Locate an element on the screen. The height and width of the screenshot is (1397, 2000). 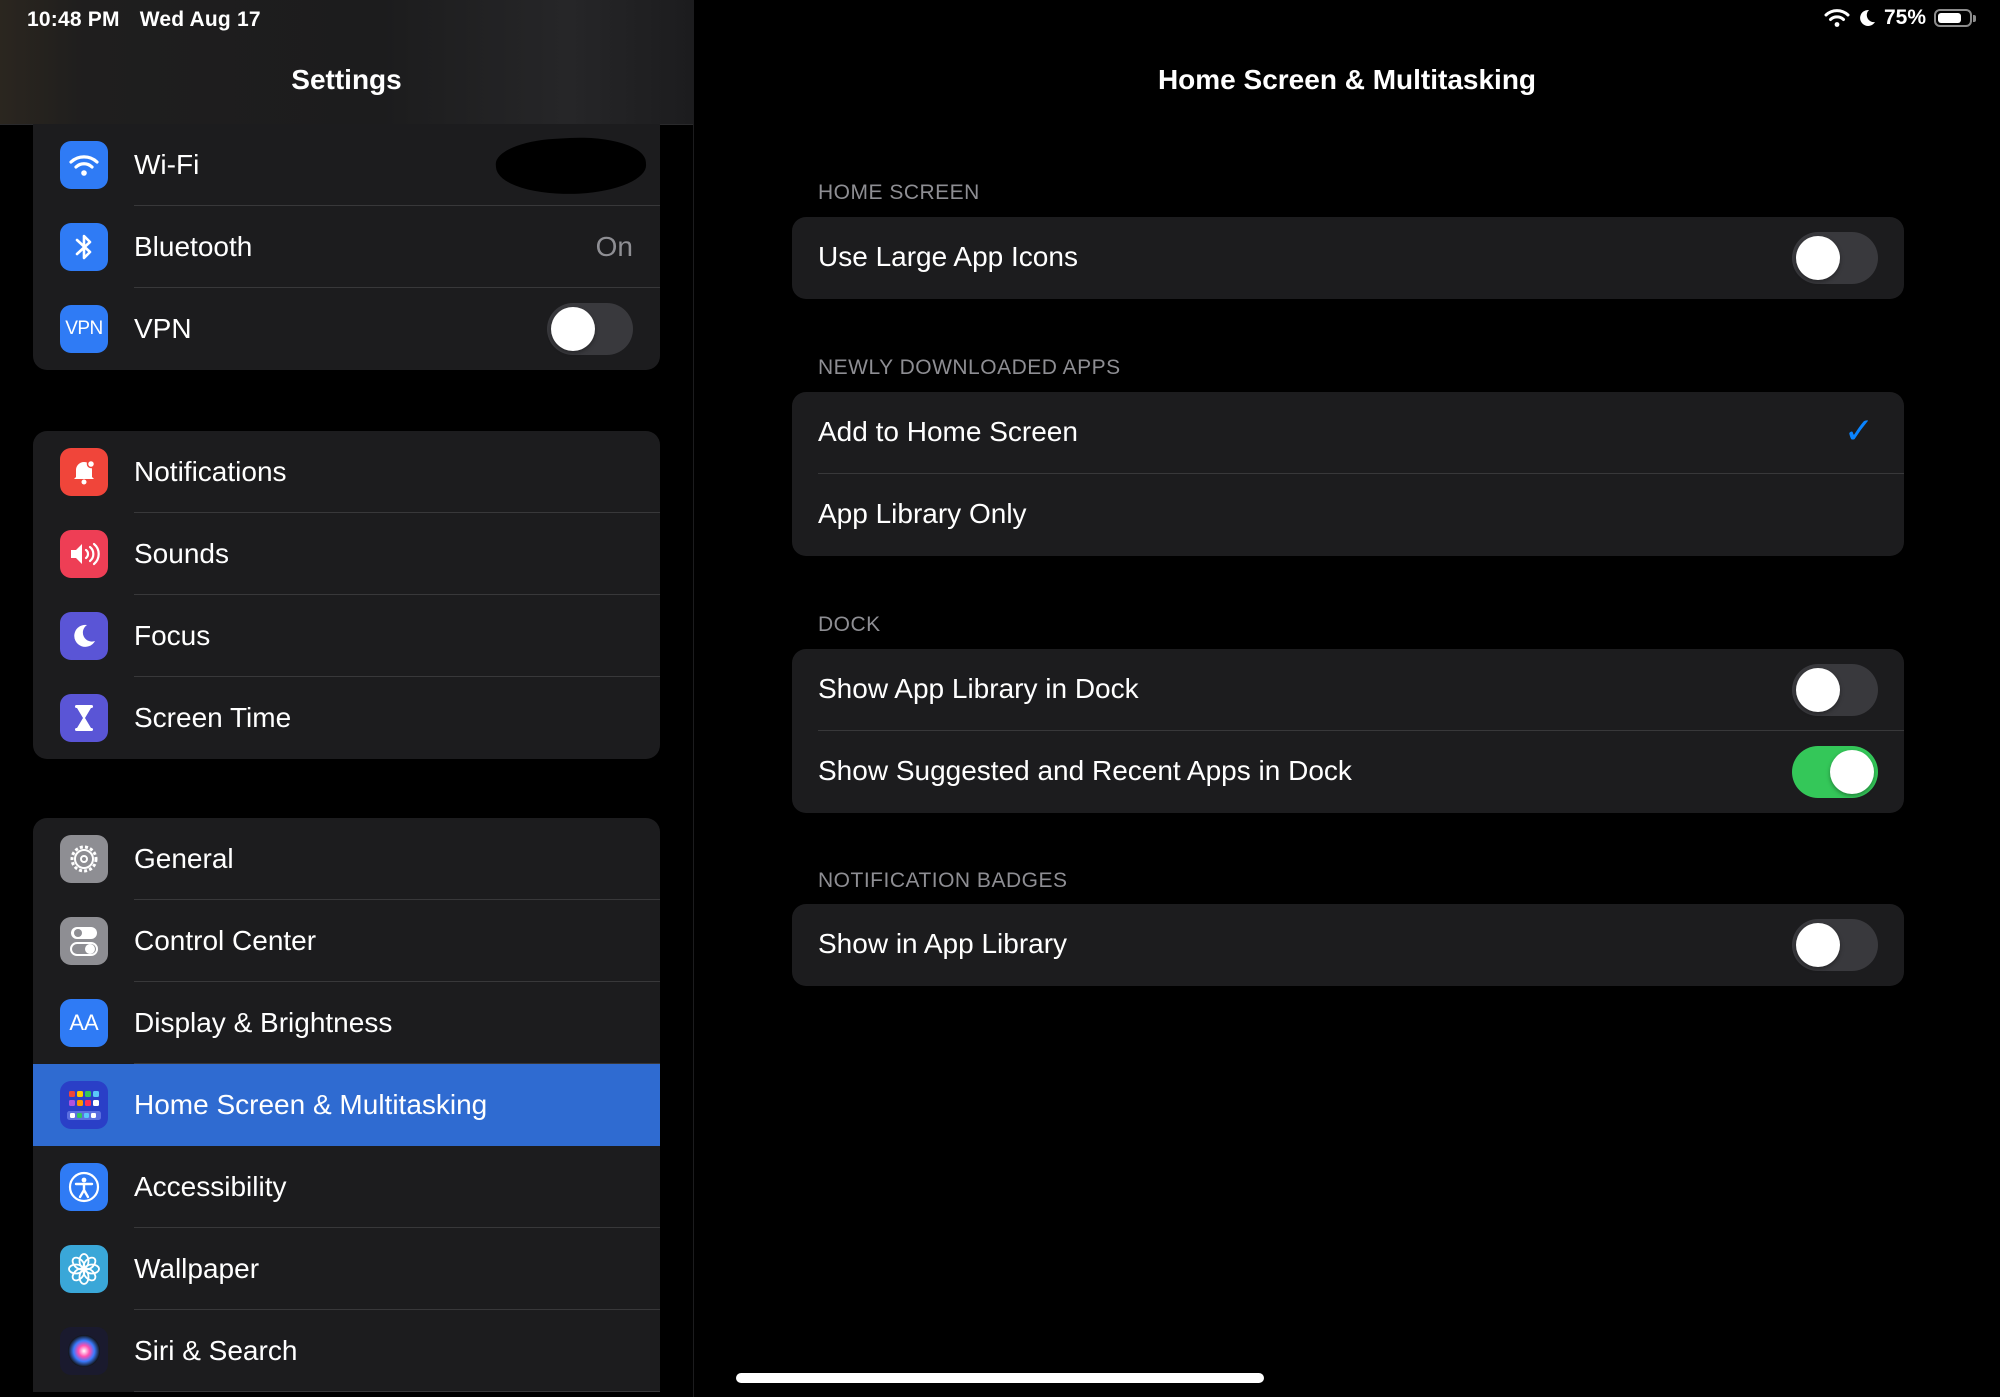
connectivity-group: Wi-Fi Bluetooth On VPN VPN is located at coordinates (346, 247).